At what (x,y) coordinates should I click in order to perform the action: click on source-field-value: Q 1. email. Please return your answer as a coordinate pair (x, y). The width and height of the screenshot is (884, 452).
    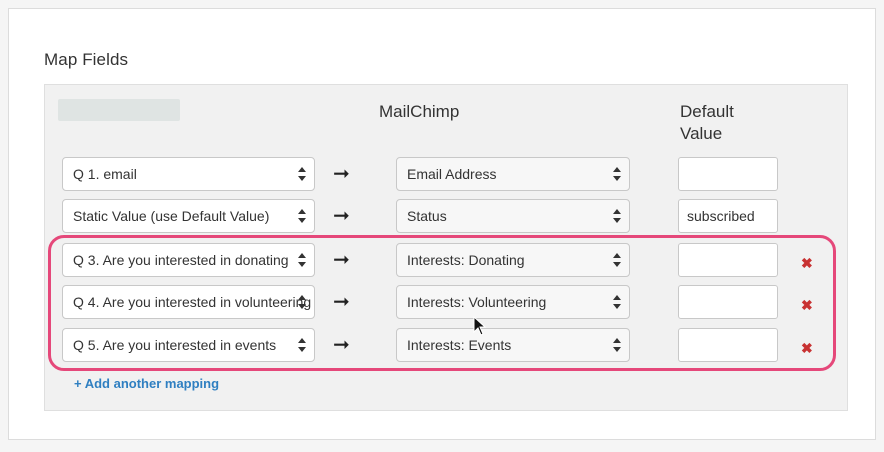
    Looking at the image, I should click on (105, 174).